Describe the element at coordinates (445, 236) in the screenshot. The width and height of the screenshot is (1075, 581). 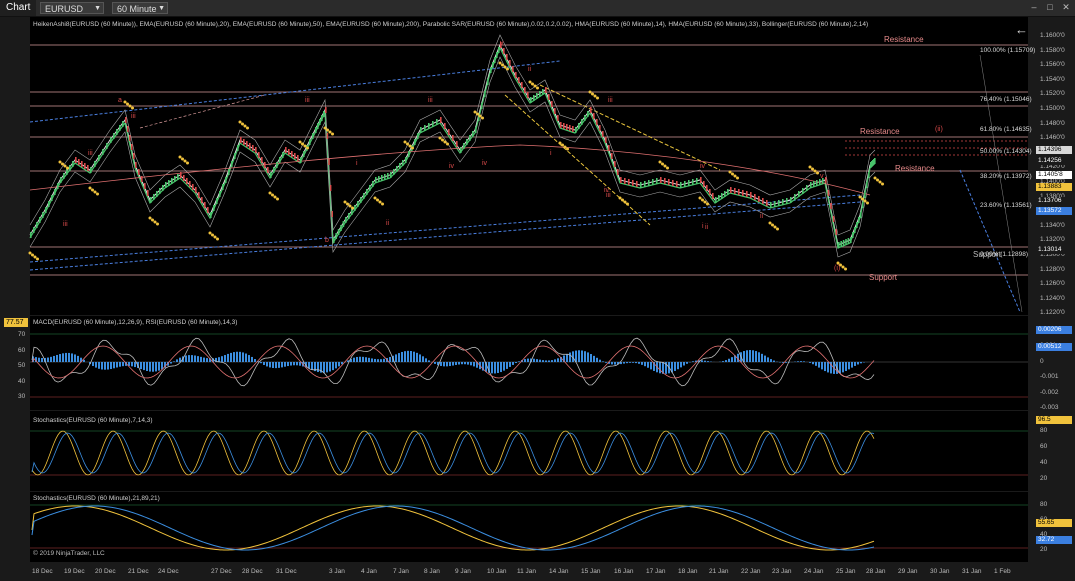
I see `trend-line` at that location.